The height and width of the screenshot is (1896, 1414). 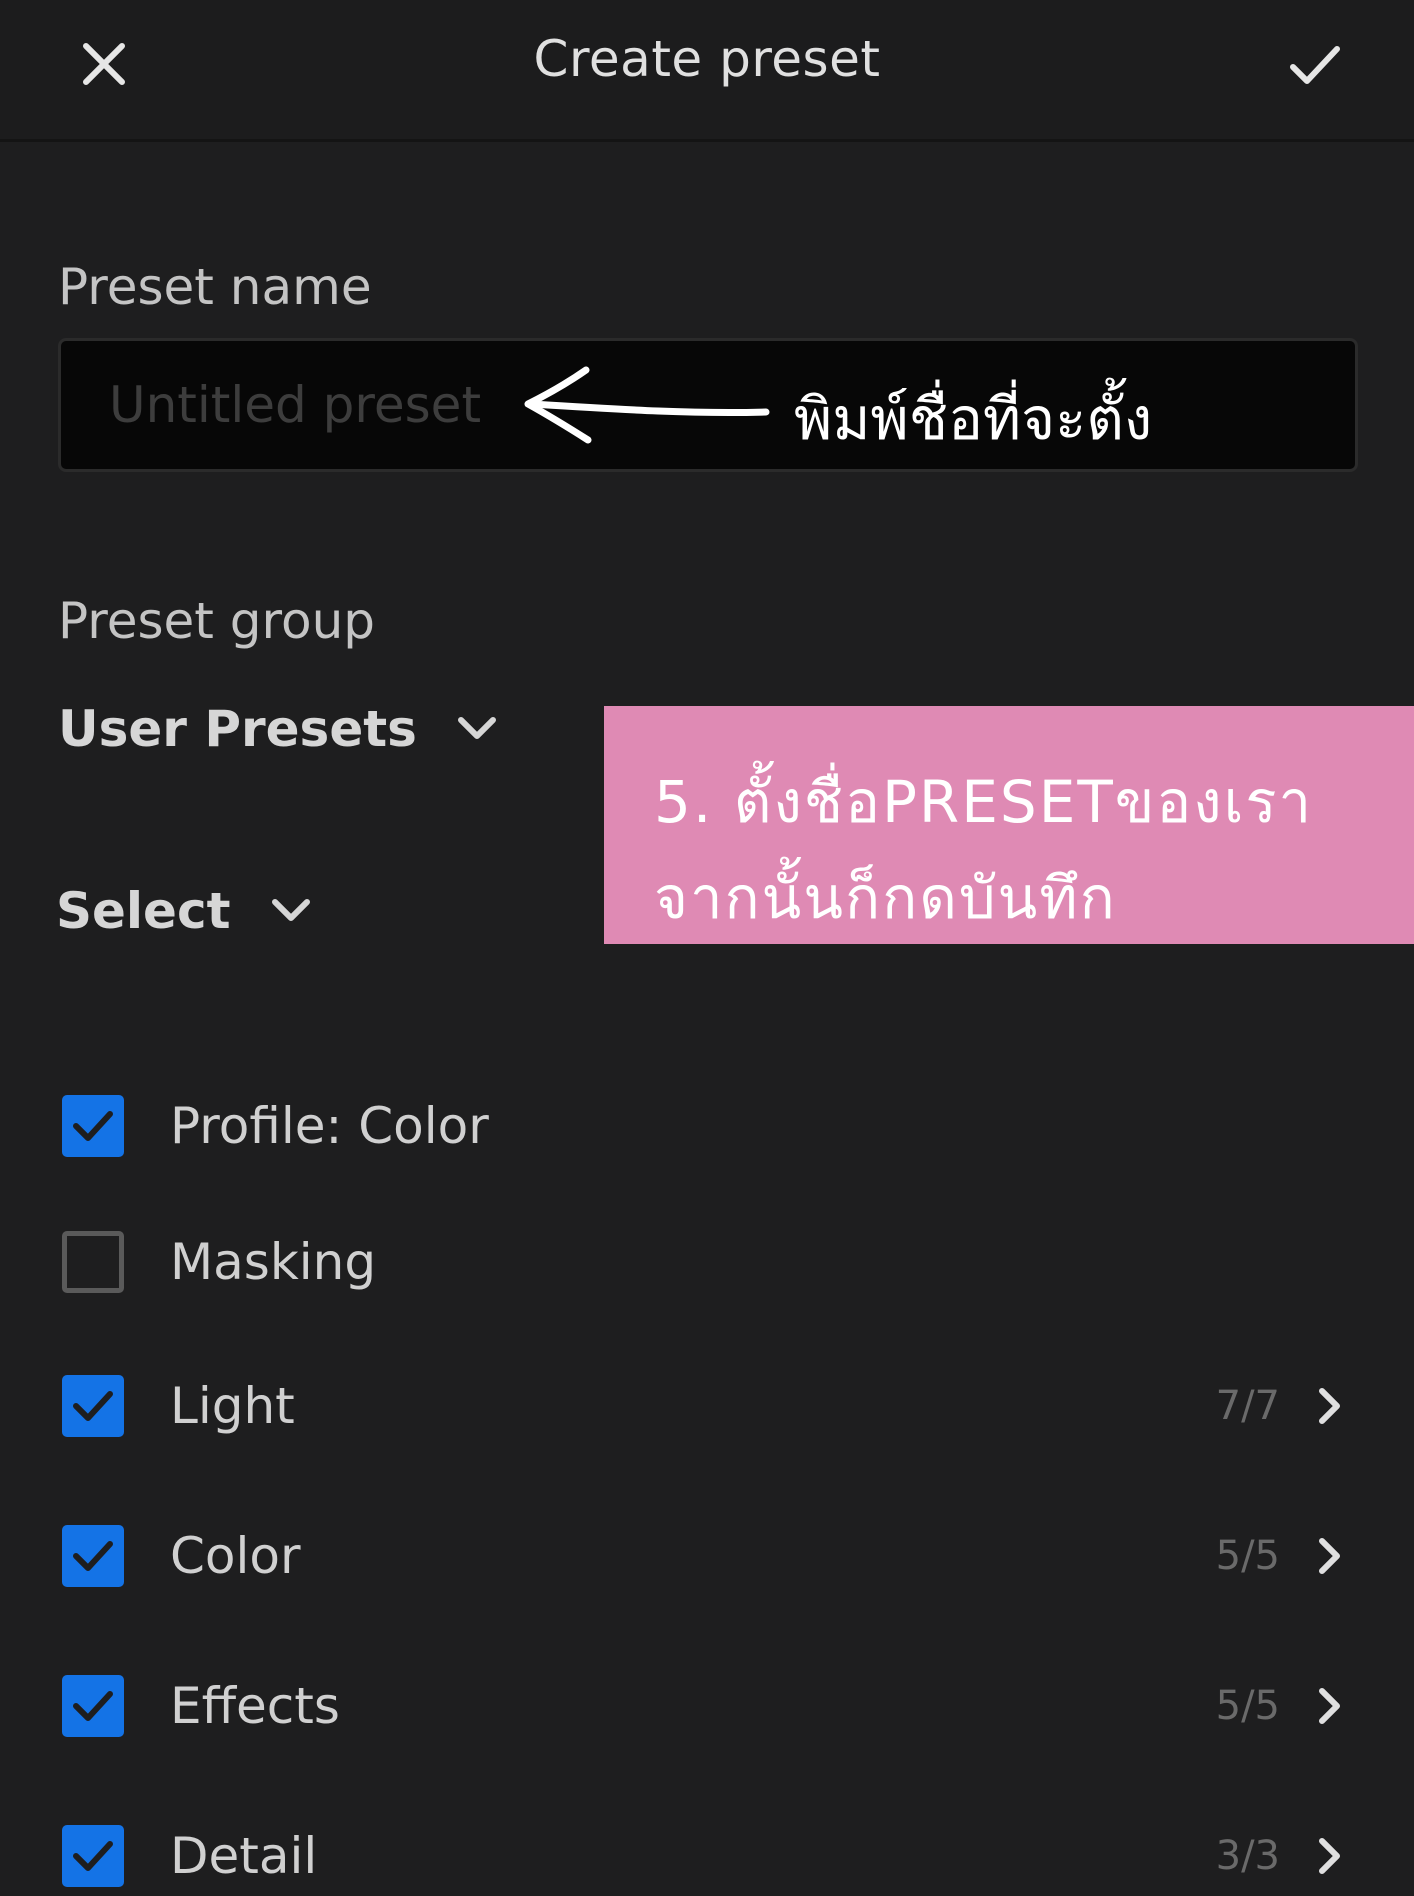 What do you see at coordinates (93, 1262) in the screenshot?
I see `checkbox-unchecked` at bounding box center [93, 1262].